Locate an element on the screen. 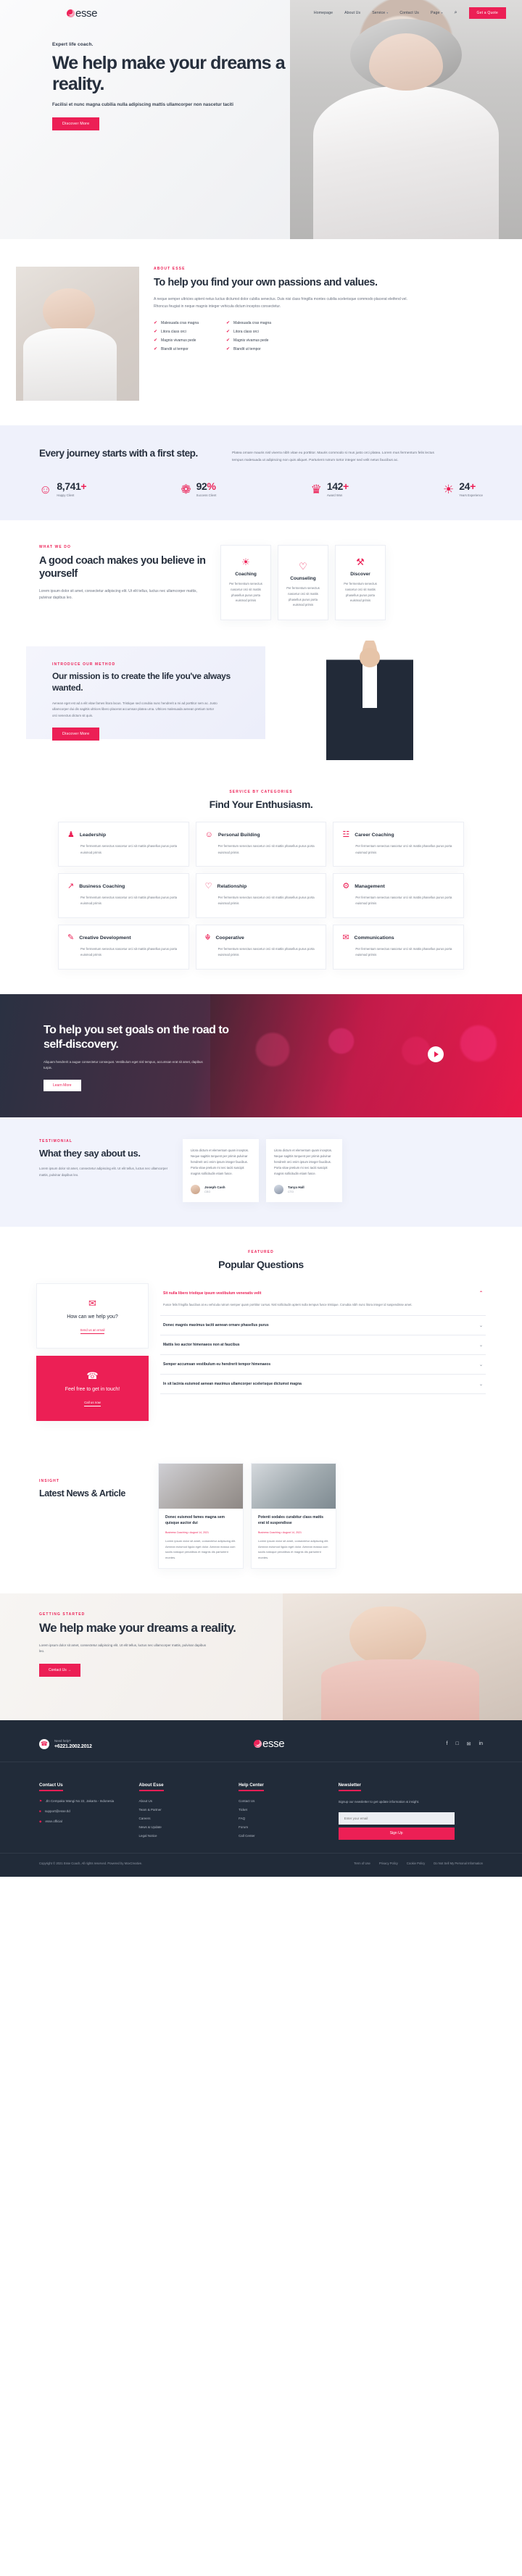 This screenshot has width=522, height=2576. call-now-link: Call us now is located at coordinates (92, 1404).